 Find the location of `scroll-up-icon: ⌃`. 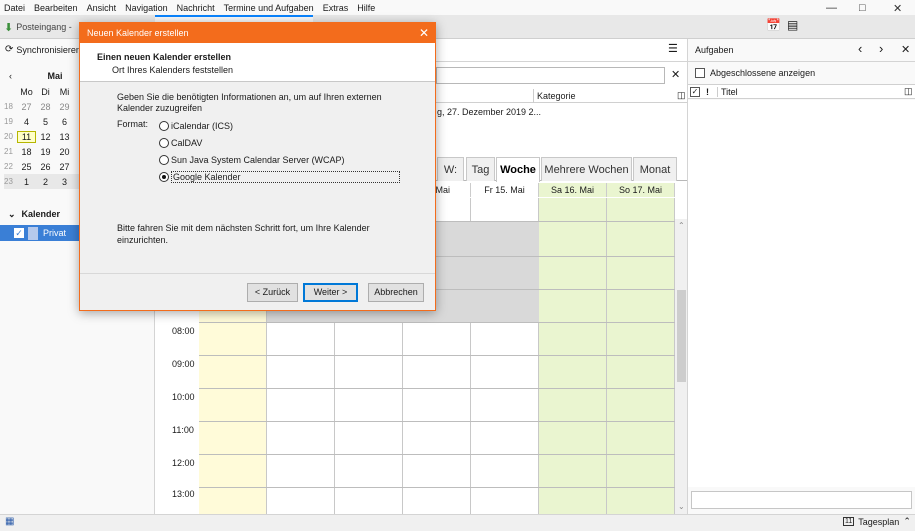

scroll-up-icon: ⌃ is located at coordinates (681, 225).